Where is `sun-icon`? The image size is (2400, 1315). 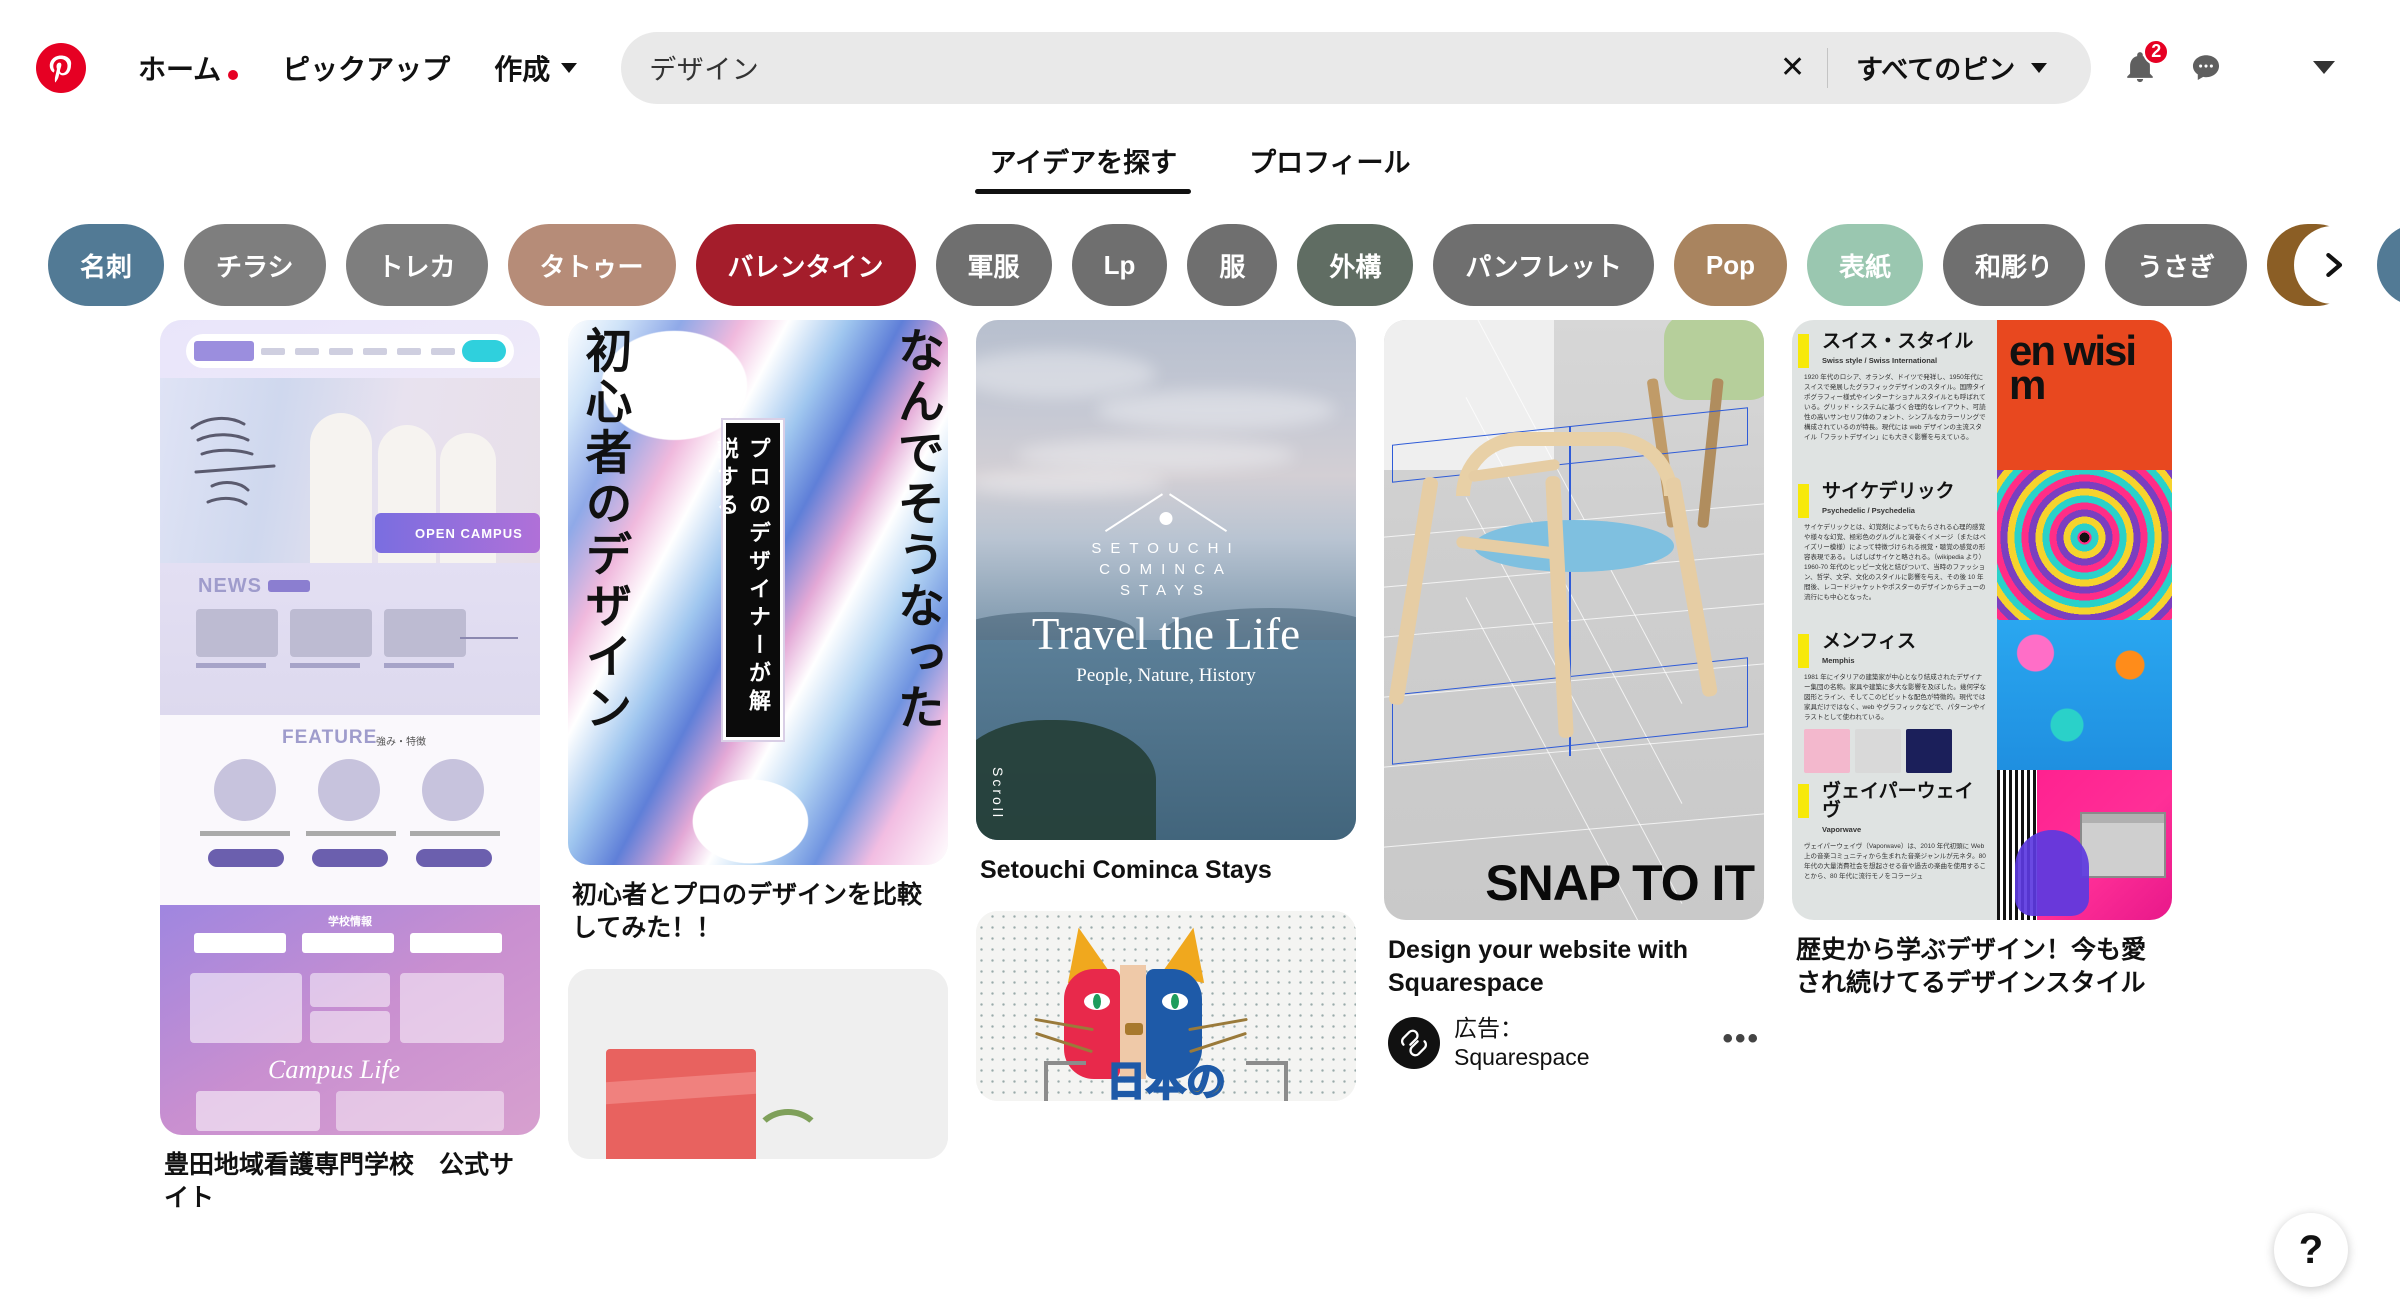
sun-icon is located at coordinates (1166, 518).